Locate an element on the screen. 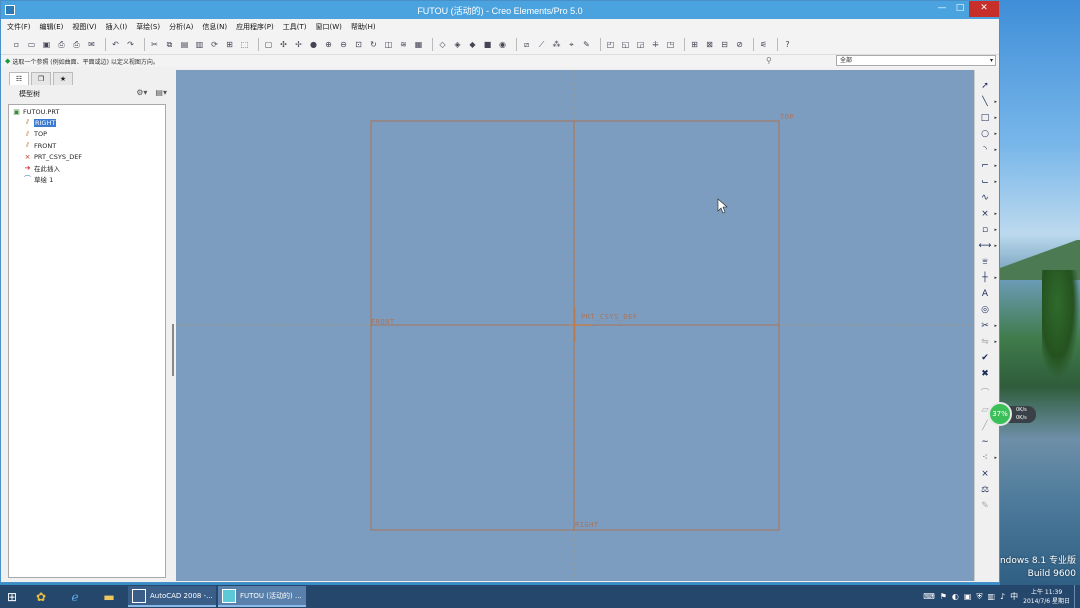 The image size is (1080, 608). dimension-tool-icon: ⟷ ▸ is located at coordinates (987, 246).